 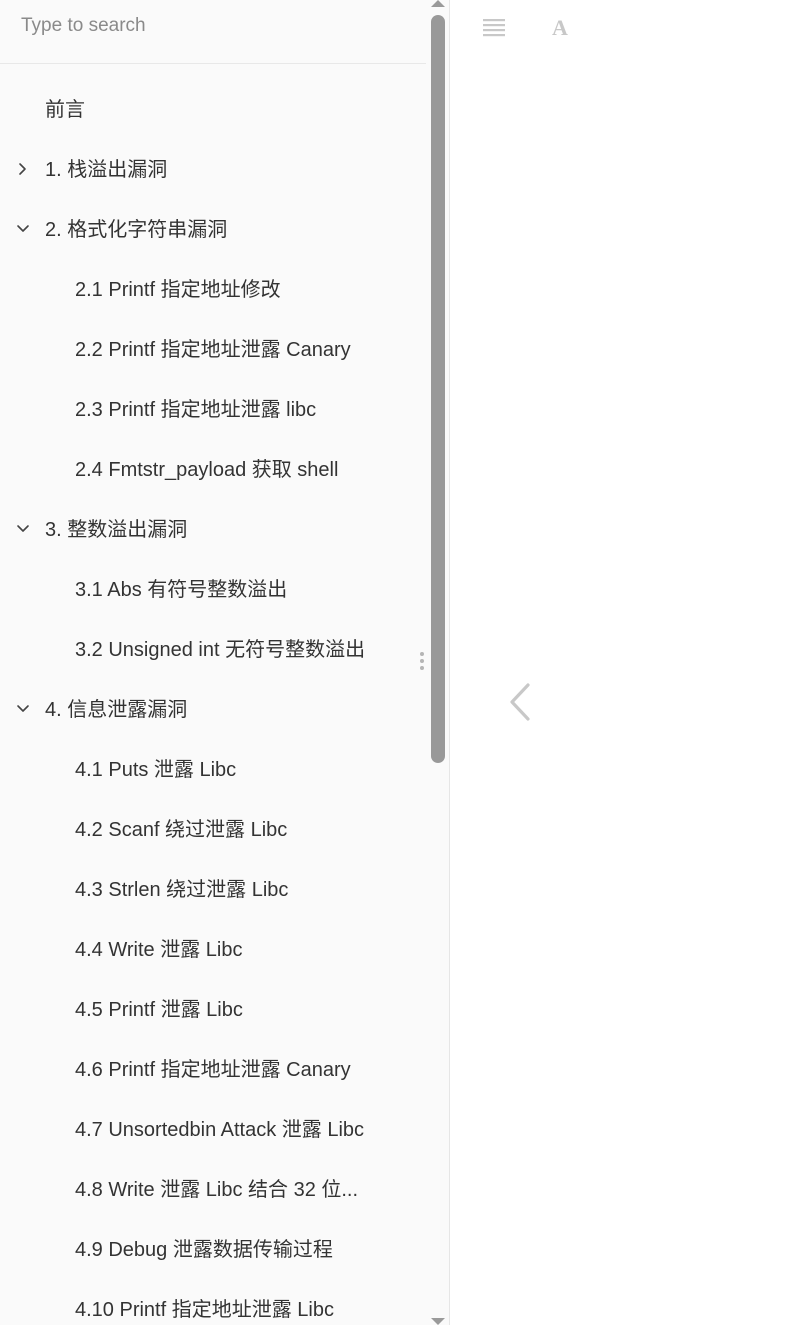 I want to click on toc-item-label: 2.3 Printf 指定地址泄露 libc, so click(x=196, y=410).